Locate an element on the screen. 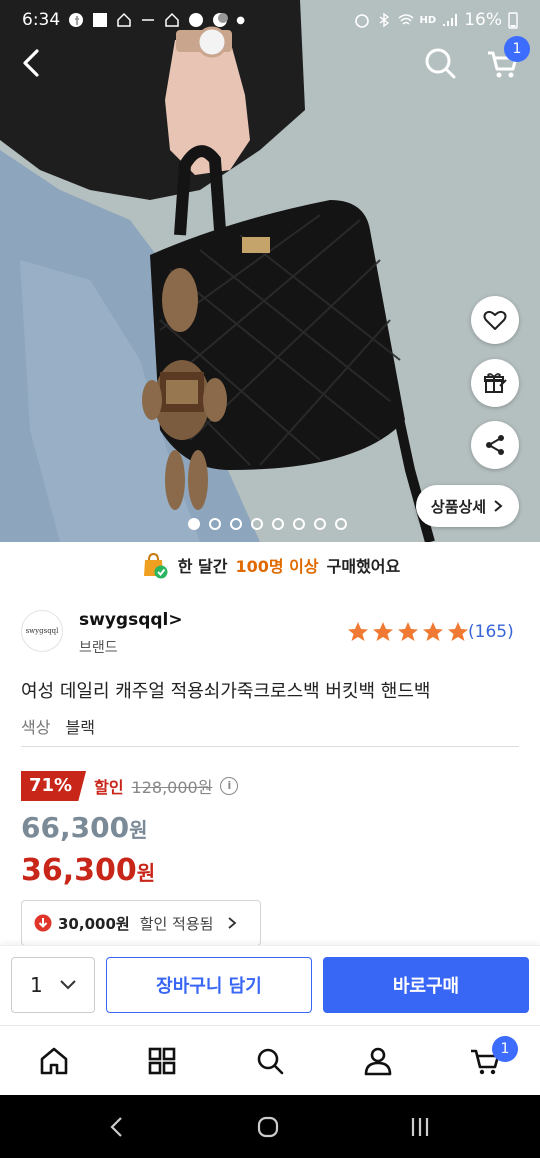 The width and height of the screenshot is (540, 1158). signal-icon is located at coordinates (450, 20).